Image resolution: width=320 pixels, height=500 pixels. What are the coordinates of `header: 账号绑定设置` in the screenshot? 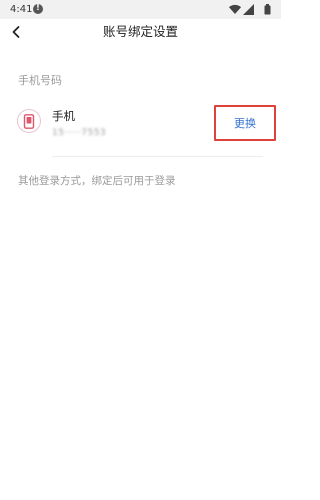 It's located at (140, 33).